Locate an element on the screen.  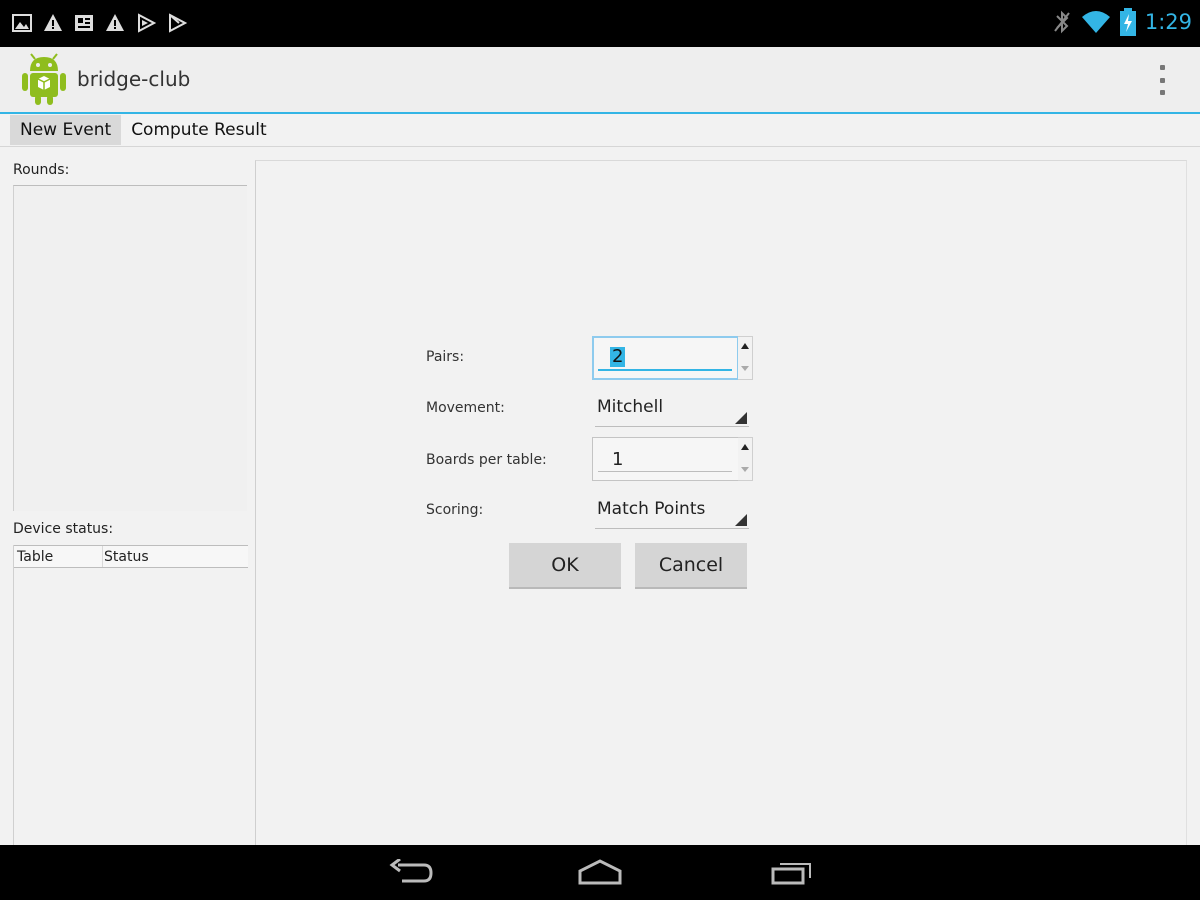
android-icon is located at coordinates (44, 80).